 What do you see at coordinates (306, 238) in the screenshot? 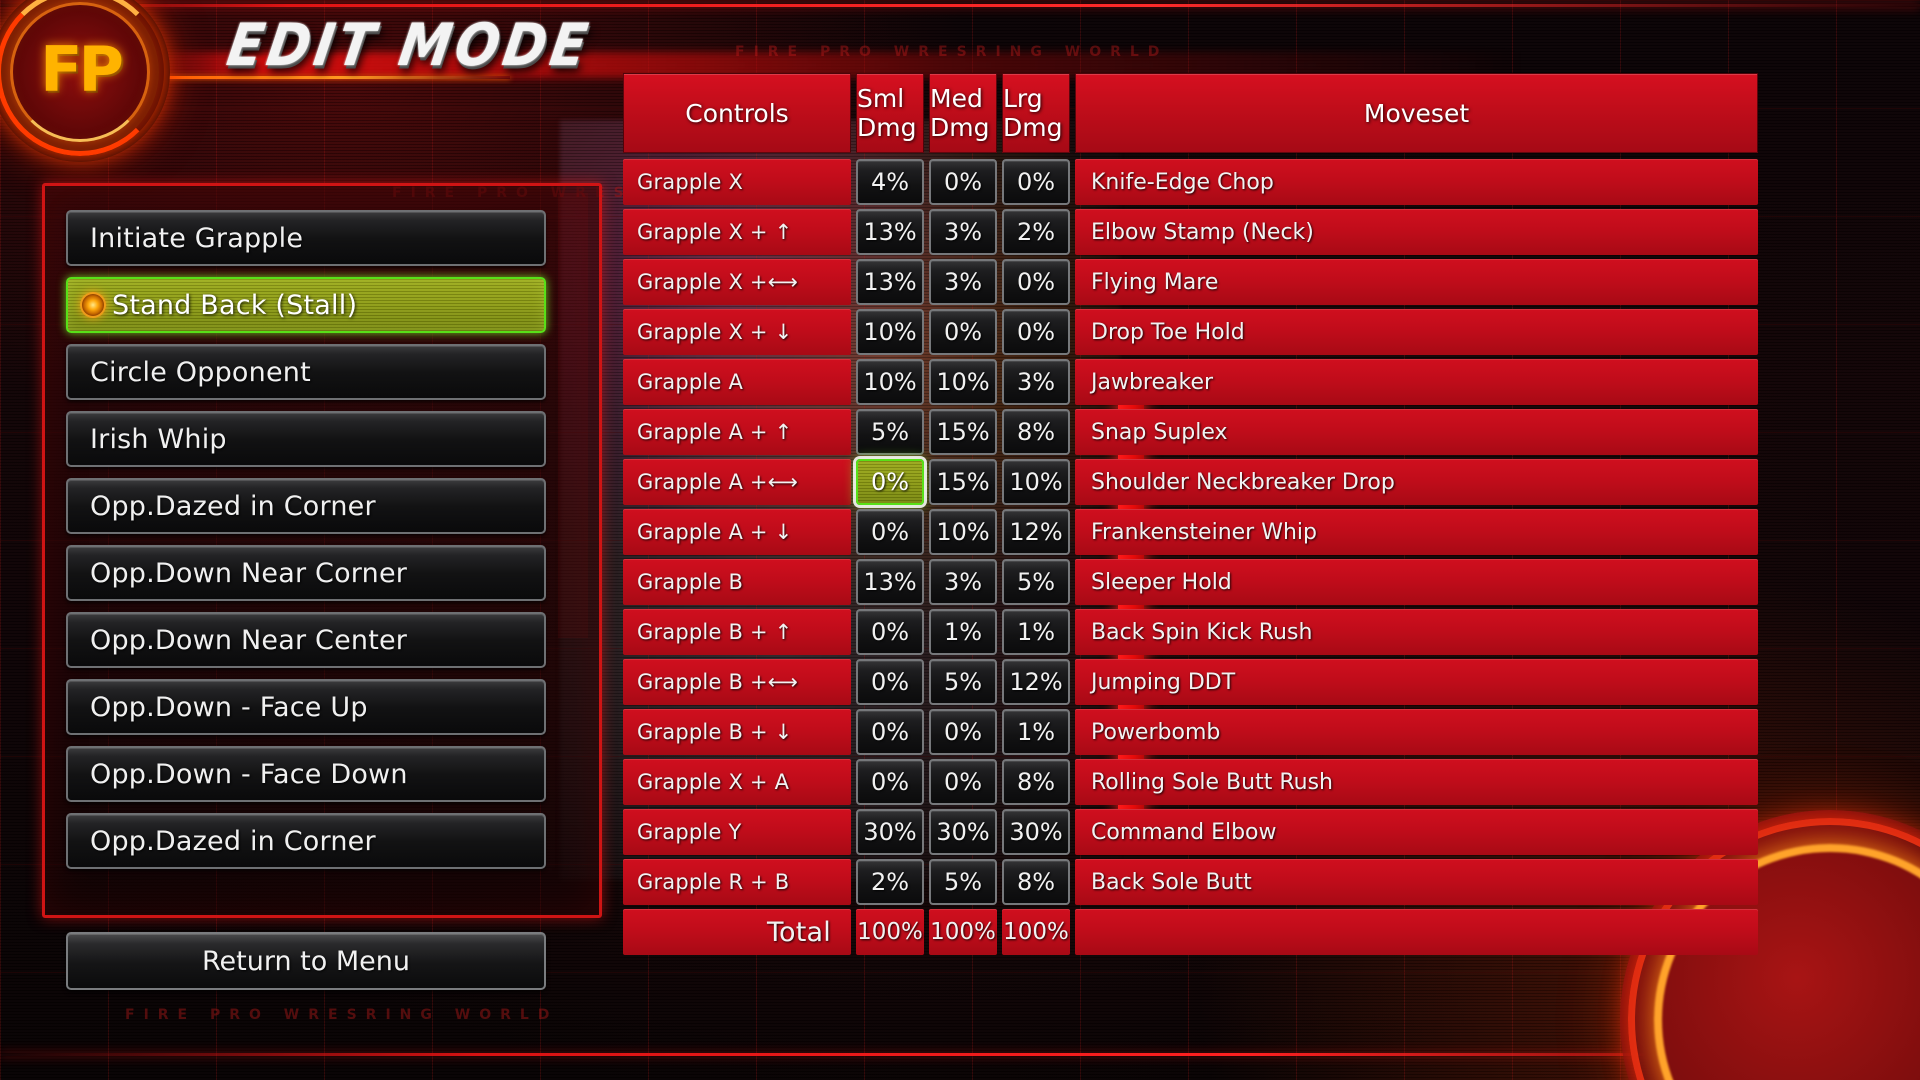
I see `sidebar-item-initiate-grapple: Initiate Grapple` at bounding box center [306, 238].